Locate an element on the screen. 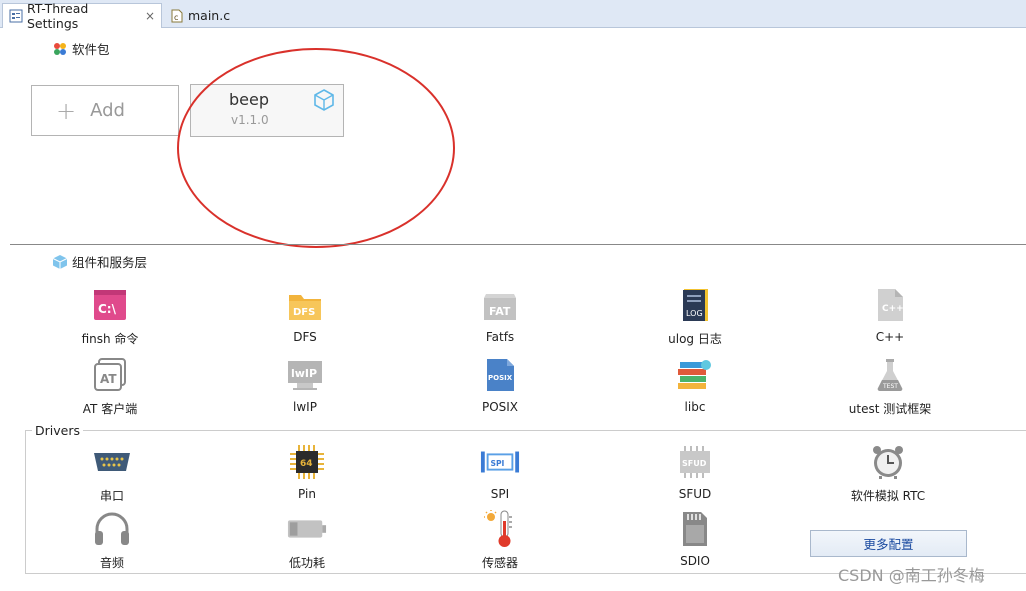 The image size is (1026, 591). editor-tab-bar: RT-Thread Settings × c main.c is located at coordinates (513, 15).